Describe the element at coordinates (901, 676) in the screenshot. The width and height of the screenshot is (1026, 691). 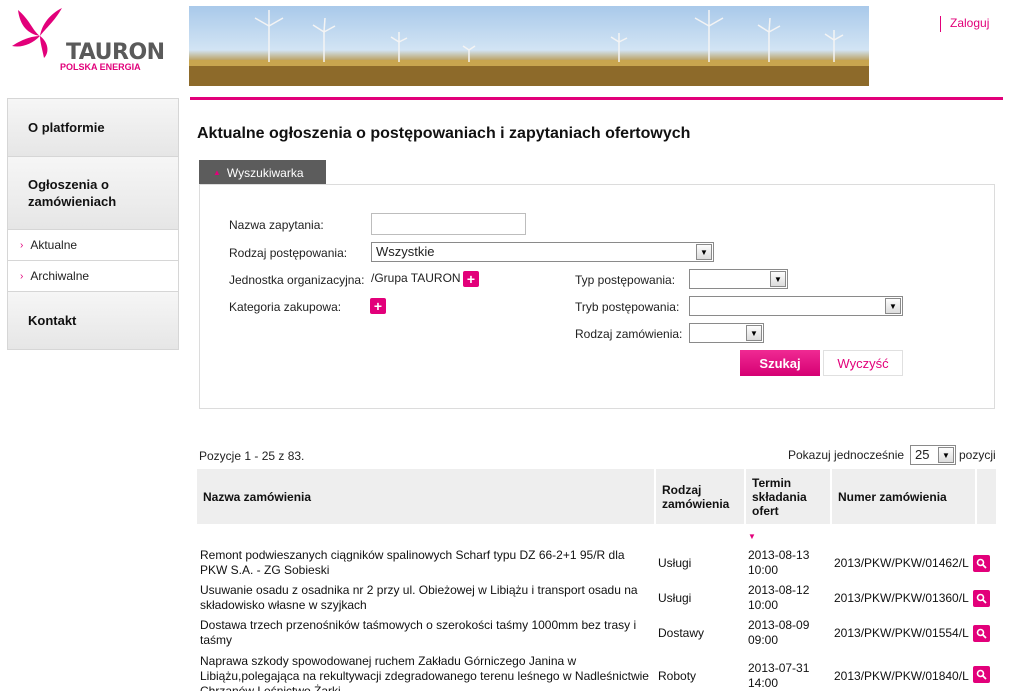
I see `row-number: 2013/PKW/PKW/01840/L` at that location.